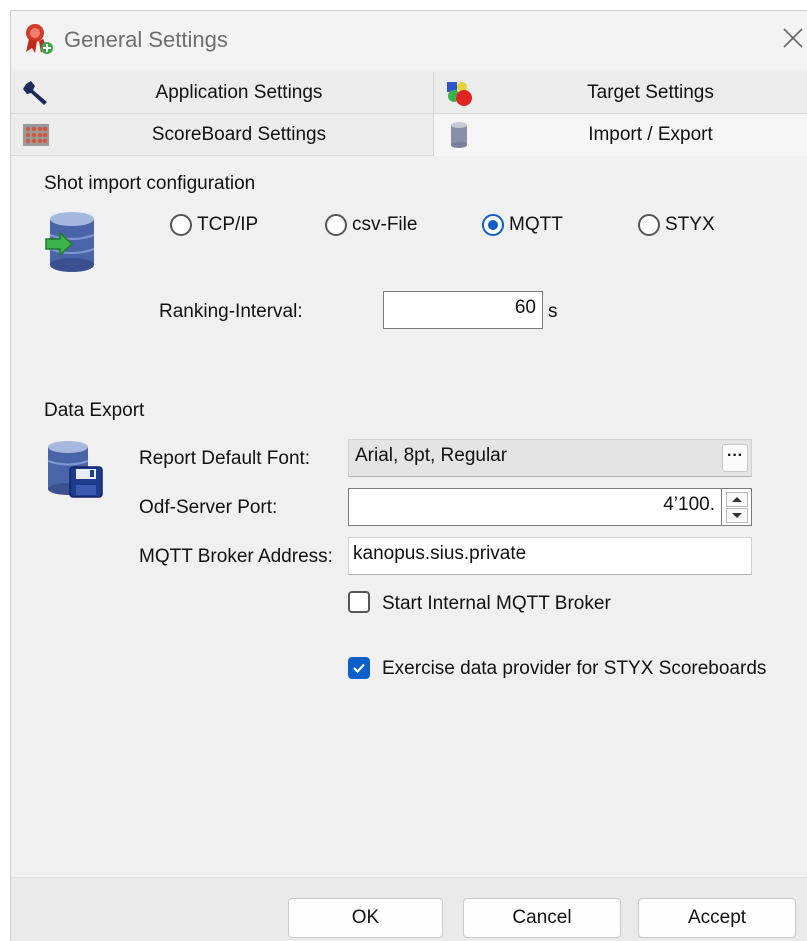 The height and width of the screenshot is (941, 807). Describe the element at coordinates (650, 92) in the screenshot. I see `tab-label: Target Settings` at that location.